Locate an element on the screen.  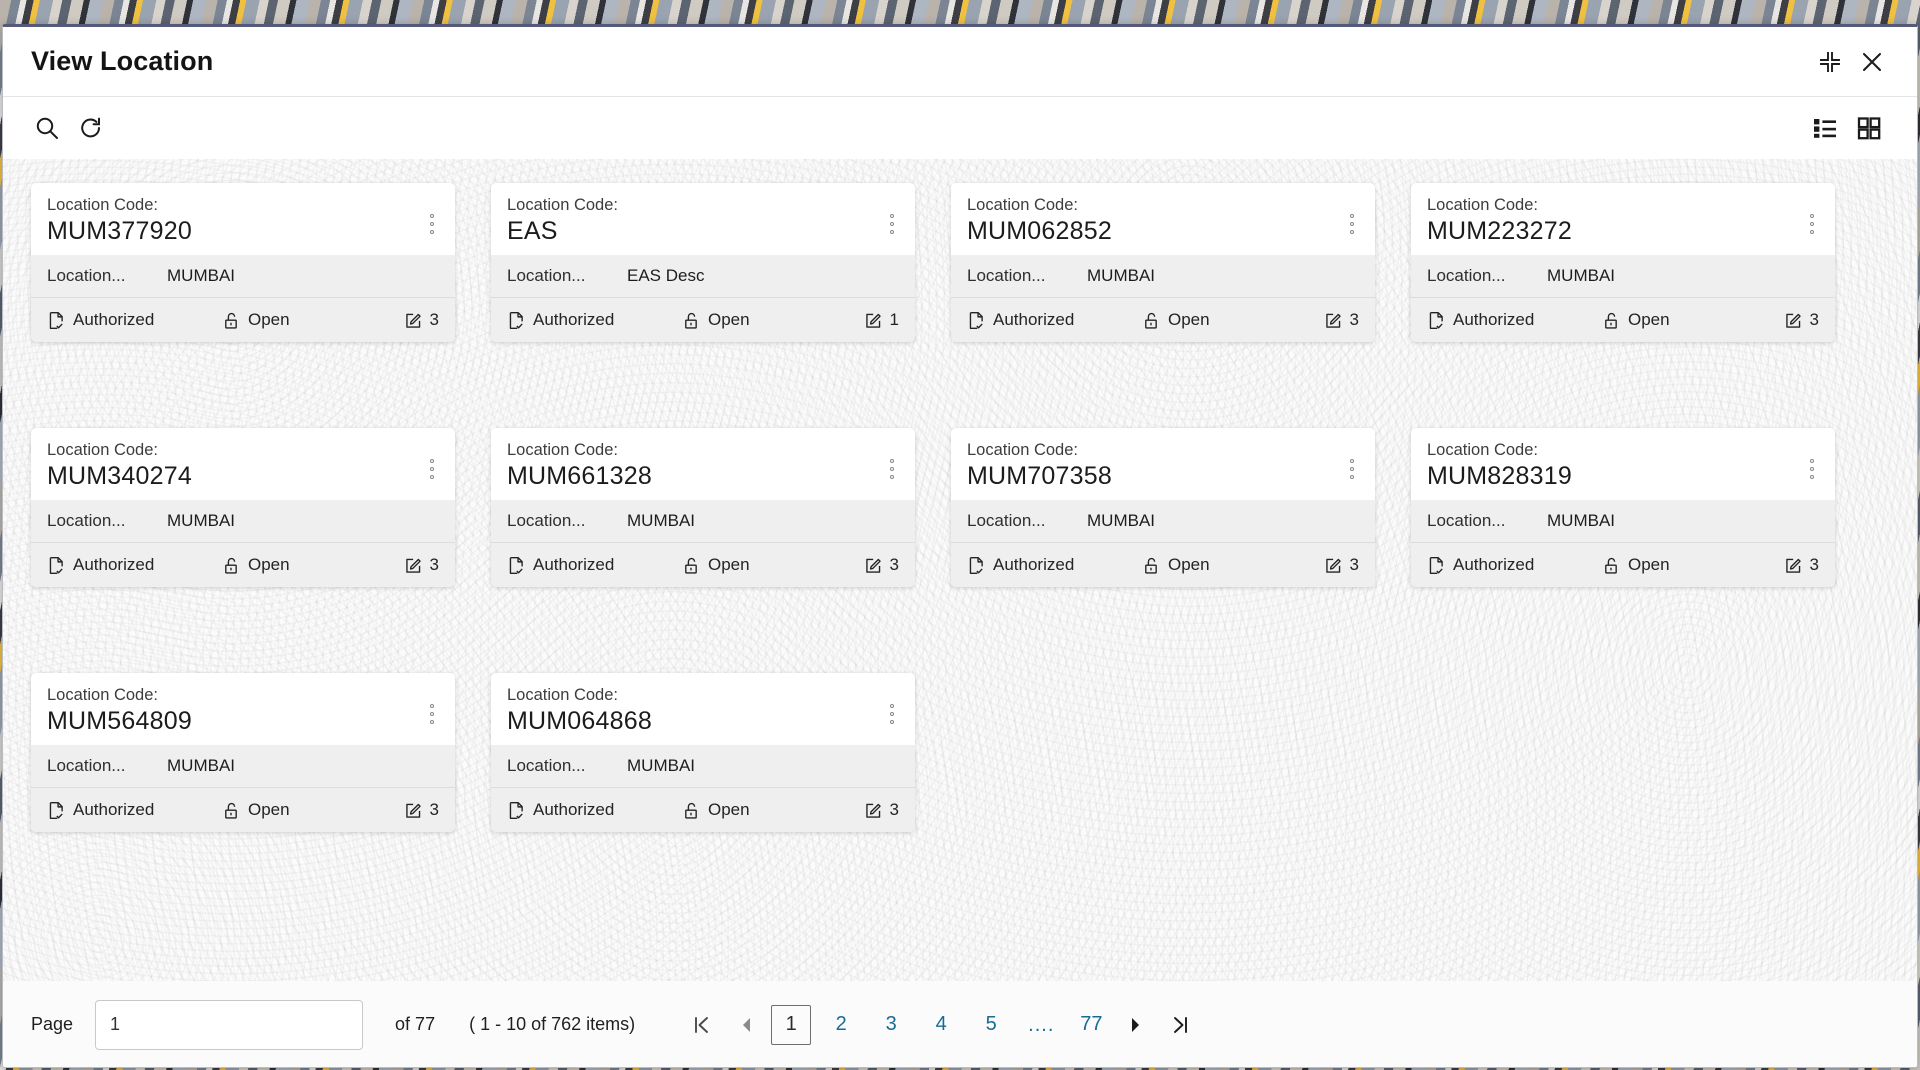
collapse-icon is located at coordinates (1830, 62).